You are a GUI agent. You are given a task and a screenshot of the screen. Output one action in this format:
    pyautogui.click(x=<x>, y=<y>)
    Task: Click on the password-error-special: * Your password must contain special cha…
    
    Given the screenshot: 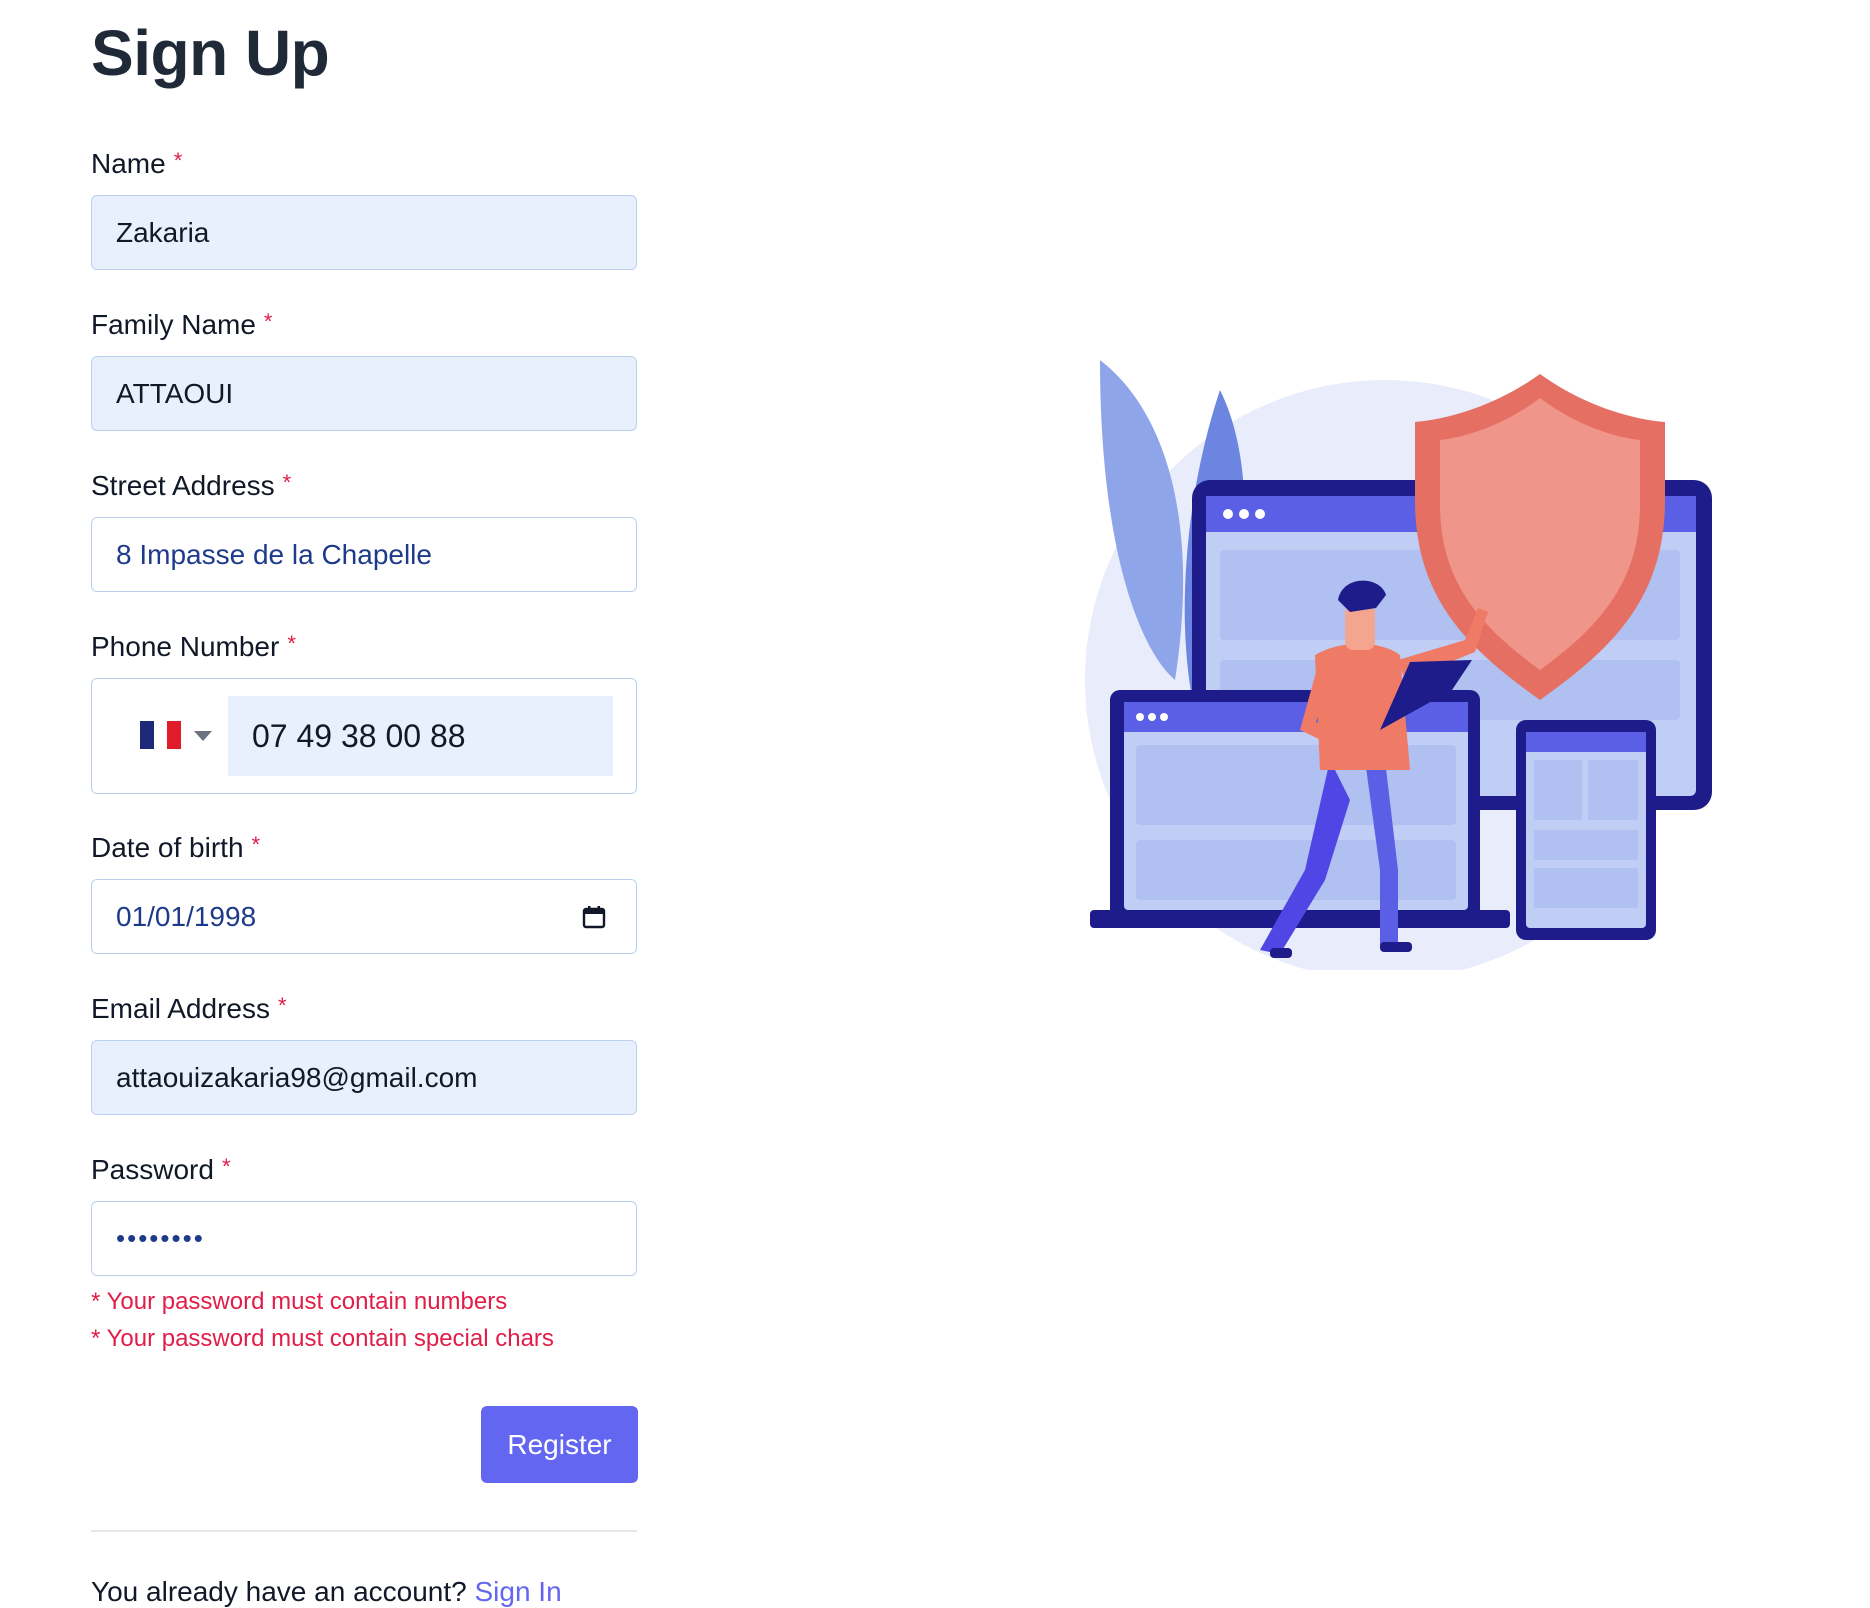 What is the action you would take?
    pyautogui.click(x=322, y=1338)
    